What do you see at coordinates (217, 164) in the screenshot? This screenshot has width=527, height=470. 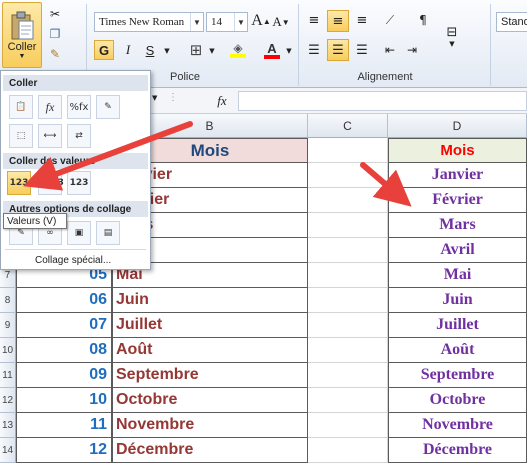 I see `annotation-arrows` at bounding box center [217, 164].